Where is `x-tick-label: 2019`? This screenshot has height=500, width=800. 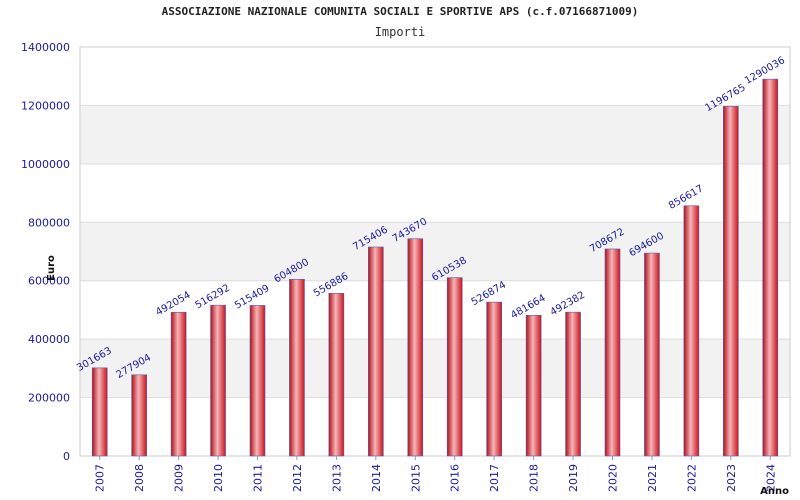
x-tick-label: 2019 is located at coordinates (573, 478).